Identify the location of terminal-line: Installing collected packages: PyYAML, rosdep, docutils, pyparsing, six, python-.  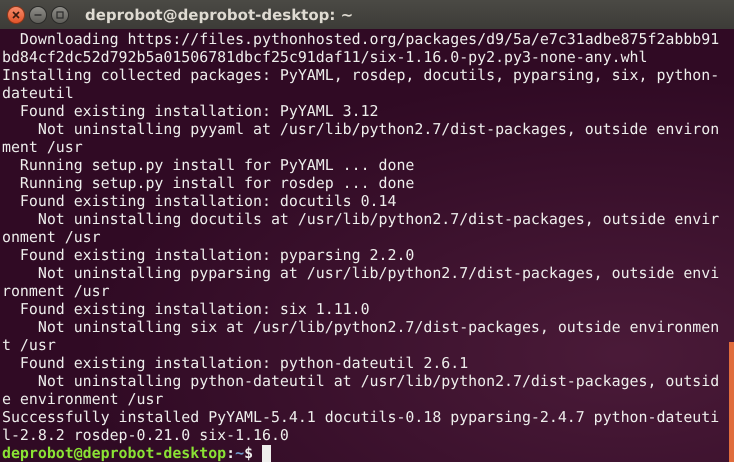
(361, 75).